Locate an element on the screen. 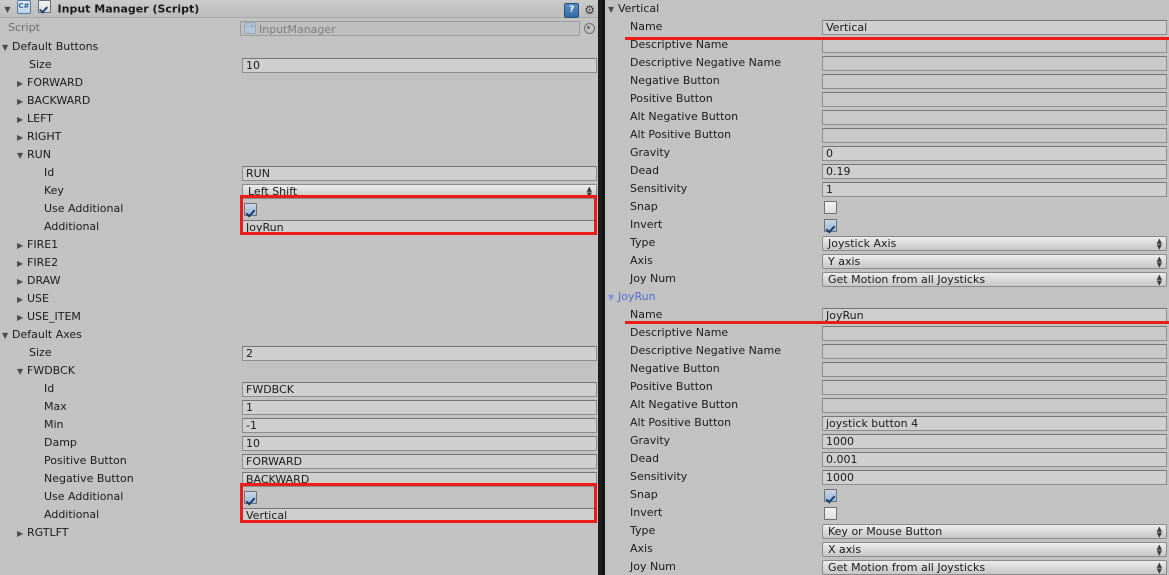 Image resolution: width=1169 pixels, height=575 pixels. vertical-positive-button-field is located at coordinates (994, 99).